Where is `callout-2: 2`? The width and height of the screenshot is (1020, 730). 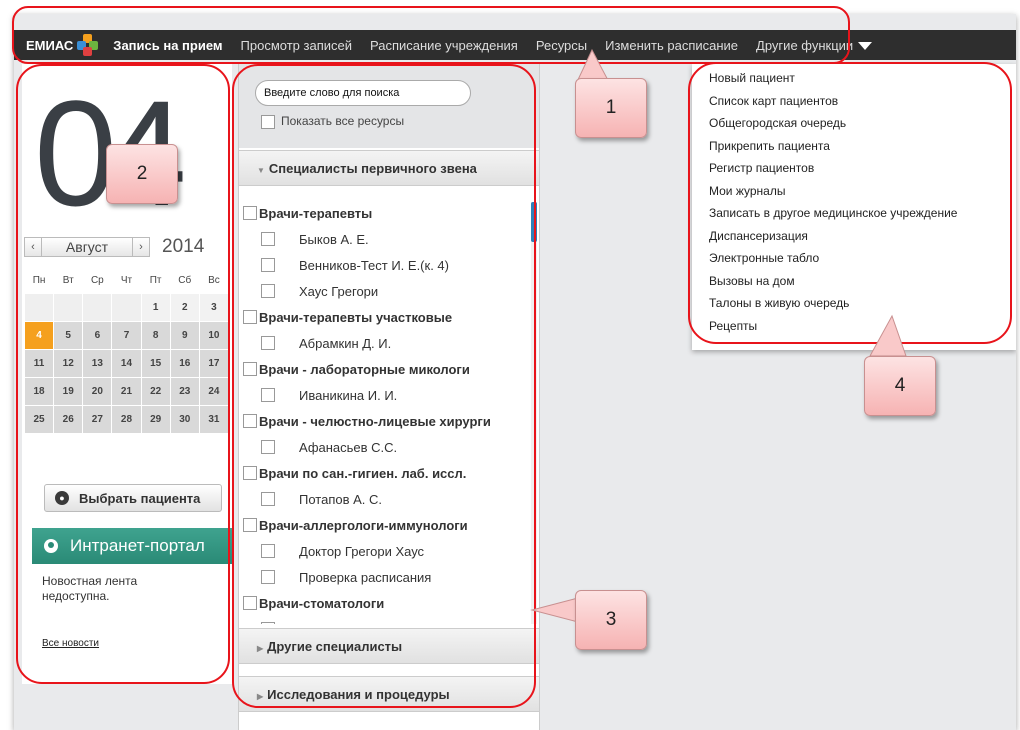
callout-2: 2 is located at coordinates (142, 174).